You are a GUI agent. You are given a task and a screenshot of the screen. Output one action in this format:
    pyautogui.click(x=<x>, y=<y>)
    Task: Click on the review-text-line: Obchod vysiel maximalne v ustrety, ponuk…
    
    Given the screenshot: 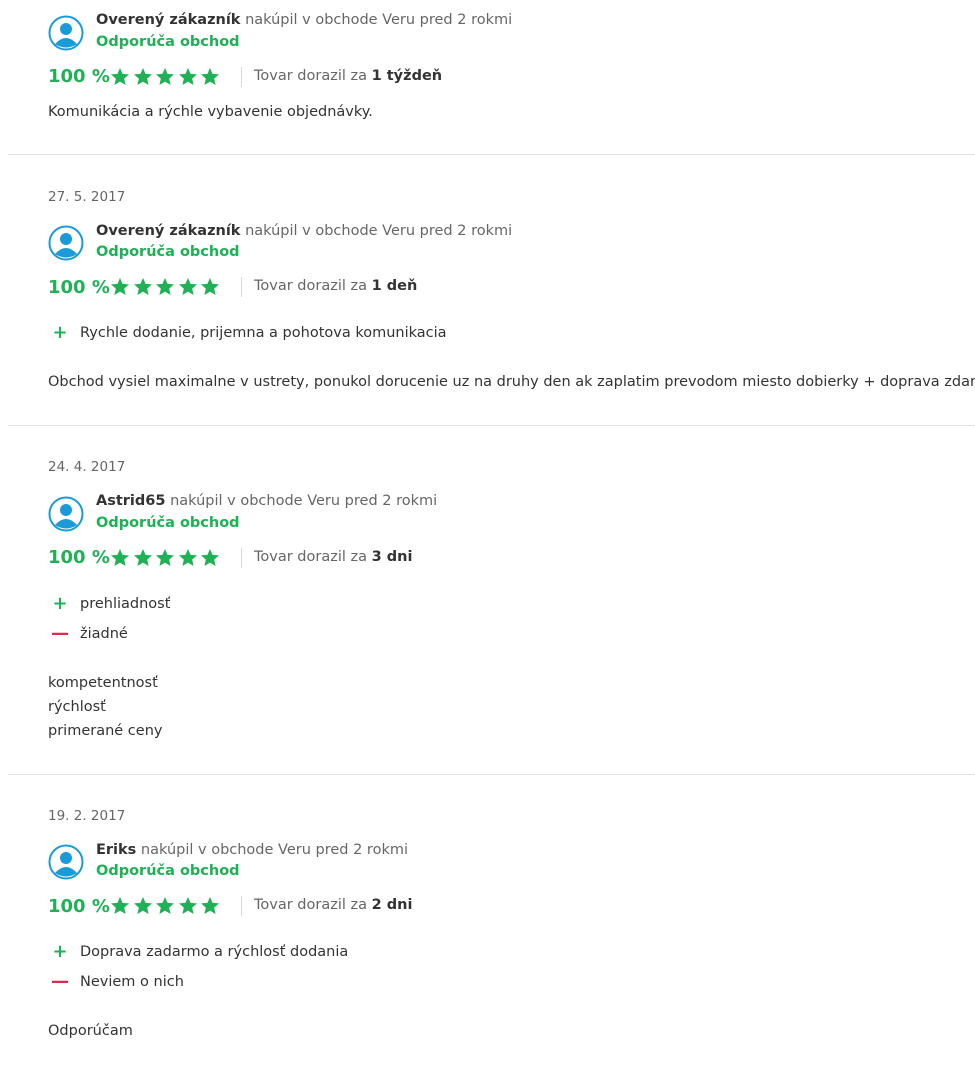 What is the action you would take?
    pyautogui.click(x=511, y=382)
    